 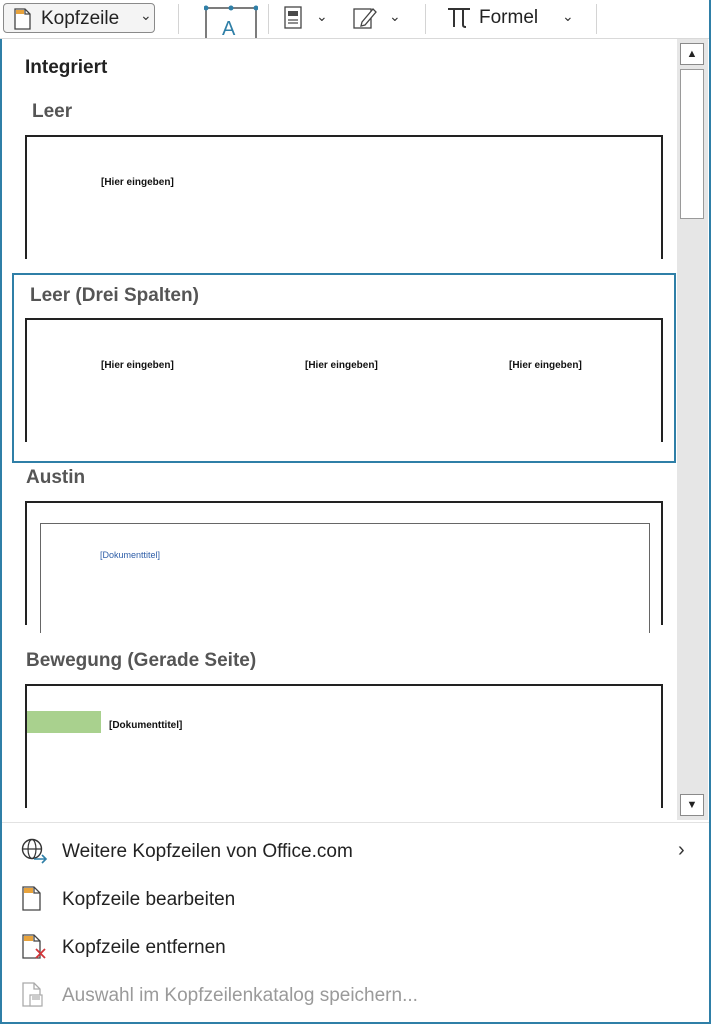 What do you see at coordinates (207, 851) in the screenshot?
I see `menu-item-label: Weitere Kopfzeilen von Office.com` at bounding box center [207, 851].